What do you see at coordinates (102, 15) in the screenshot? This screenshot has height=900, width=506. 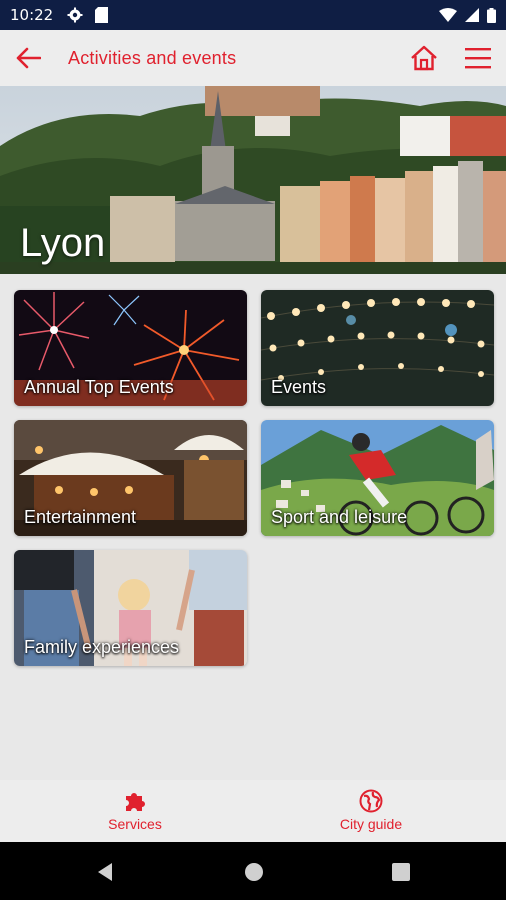 I see `sd-card-icon` at bounding box center [102, 15].